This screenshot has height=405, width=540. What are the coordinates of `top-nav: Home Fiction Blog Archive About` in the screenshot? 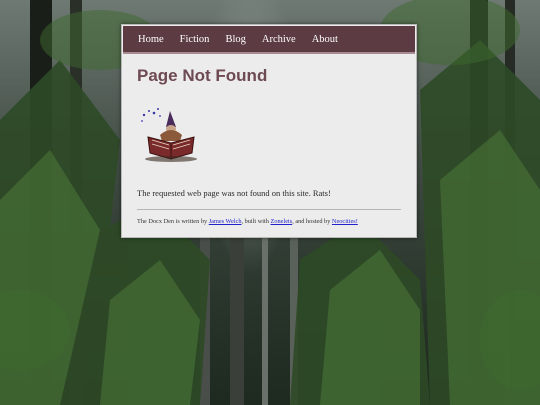 It's located at (269, 40).